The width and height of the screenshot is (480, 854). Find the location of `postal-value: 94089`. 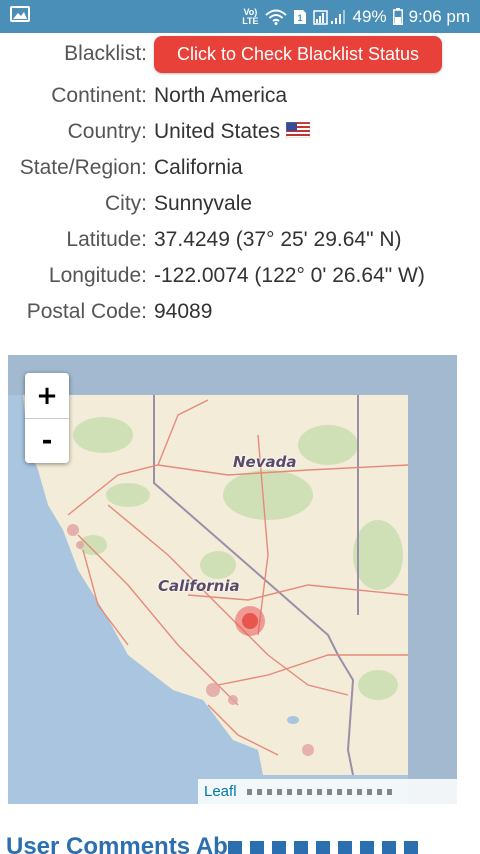

postal-value: 94089 is located at coordinates (183, 311).